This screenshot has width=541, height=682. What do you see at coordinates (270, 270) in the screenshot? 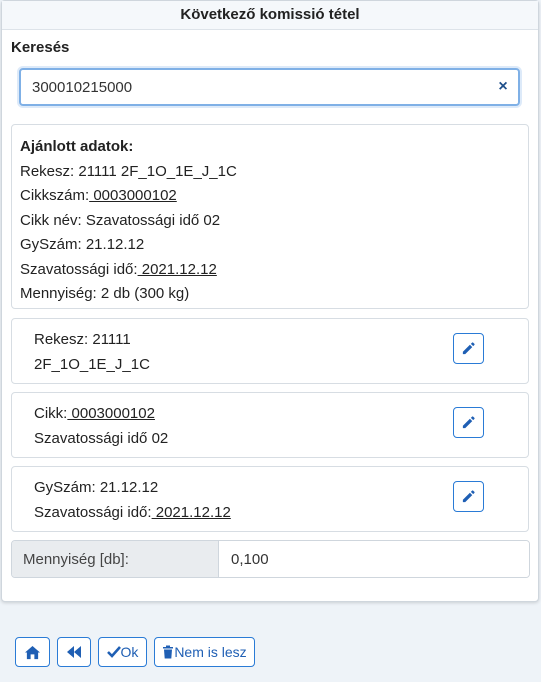
I see `suggested-szavatossag: Szavatossági idő: 2021.12.12` at bounding box center [270, 270].